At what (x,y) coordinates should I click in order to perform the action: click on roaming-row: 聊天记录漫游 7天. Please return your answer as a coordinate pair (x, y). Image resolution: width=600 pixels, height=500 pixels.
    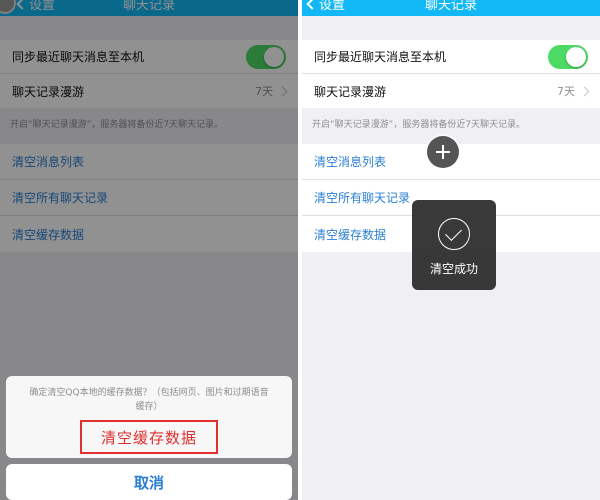
    Looking at the image, I should click on (451, 91).